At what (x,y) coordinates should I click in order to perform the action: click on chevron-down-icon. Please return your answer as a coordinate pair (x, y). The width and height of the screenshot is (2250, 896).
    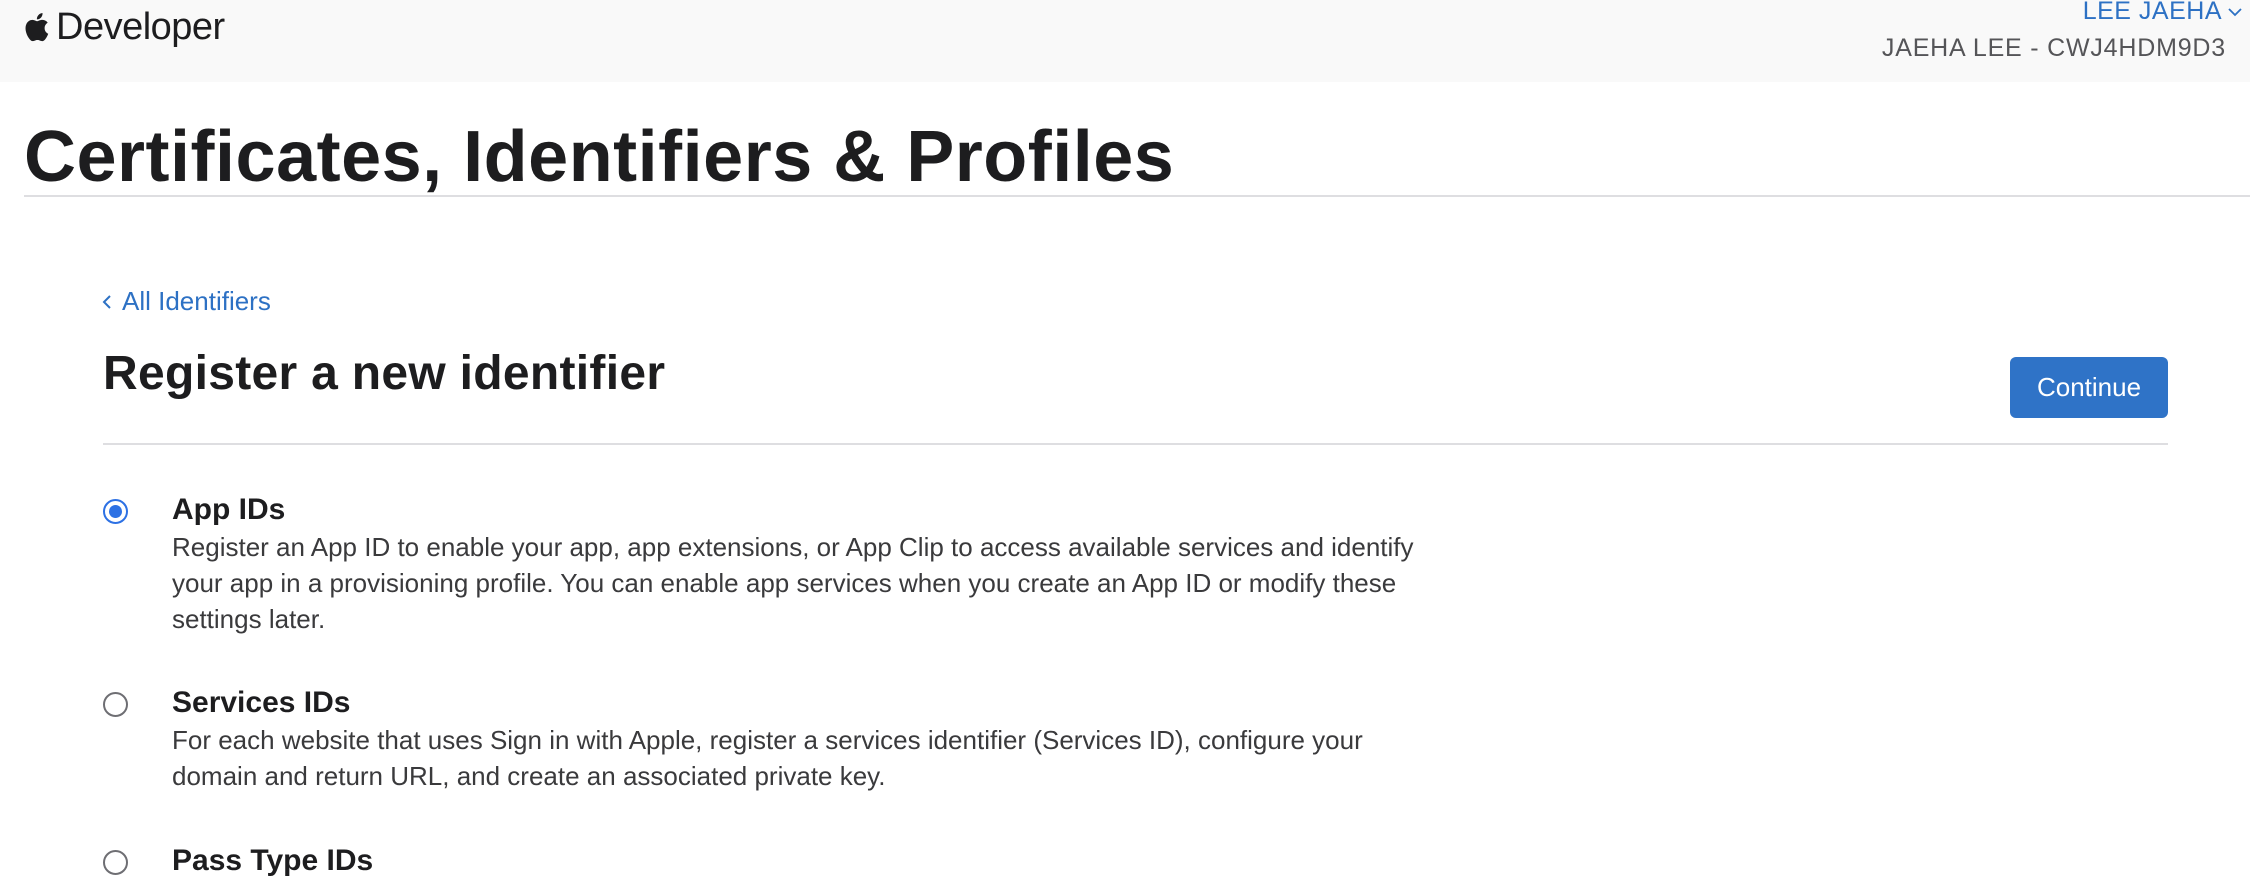
    Looking at the image, I should click on (2235, 12).